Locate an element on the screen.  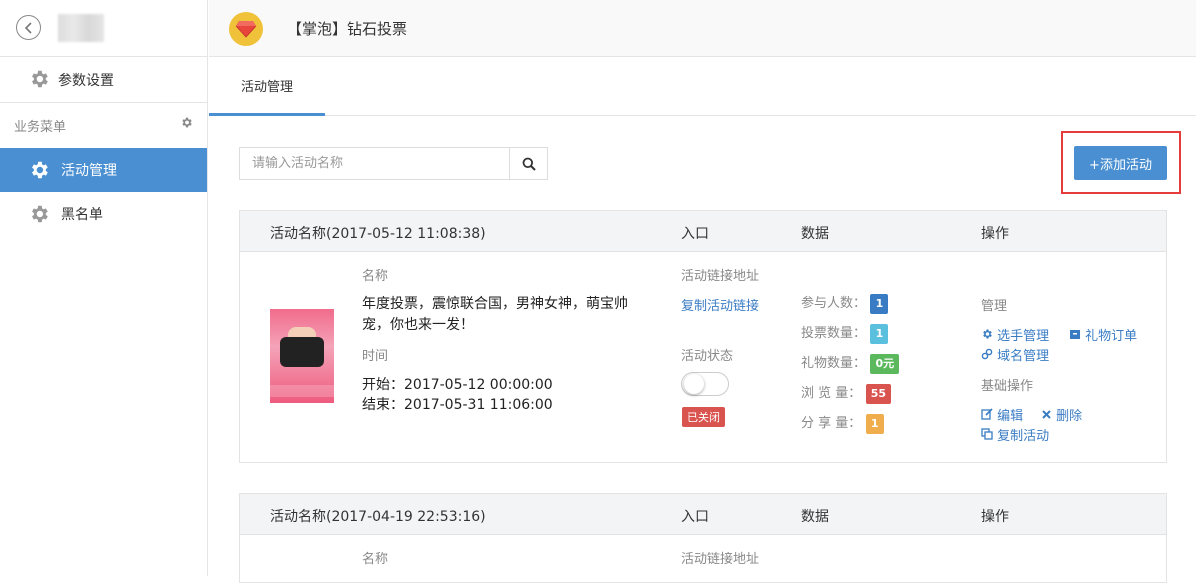
basic-ops-label: 基础操作 is located at coordinates (1007, 386).